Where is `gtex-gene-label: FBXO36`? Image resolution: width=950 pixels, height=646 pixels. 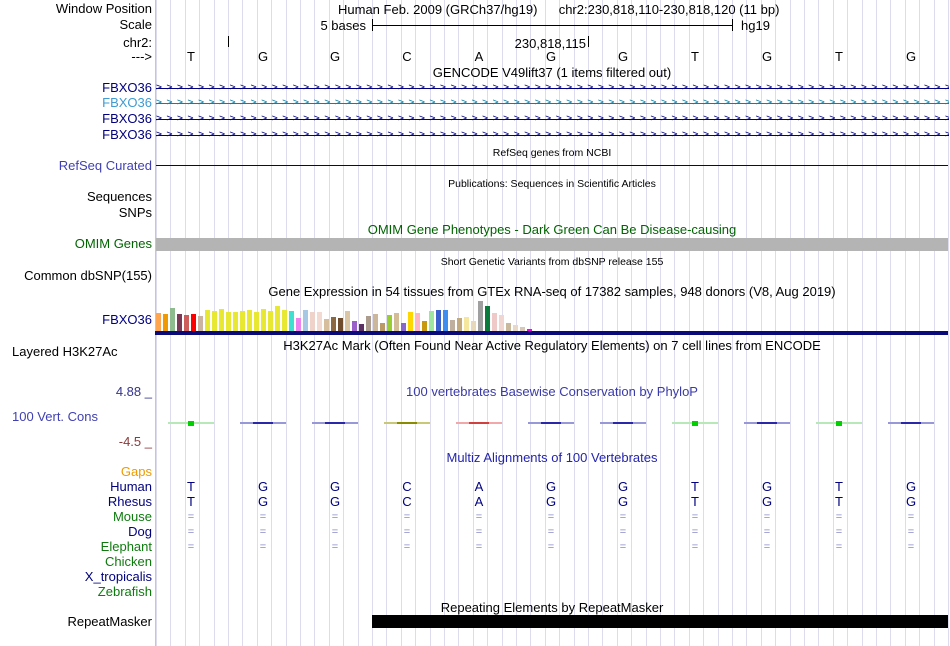
gtex-gene-label: FBXO36 is located at coordinates (76, 320).